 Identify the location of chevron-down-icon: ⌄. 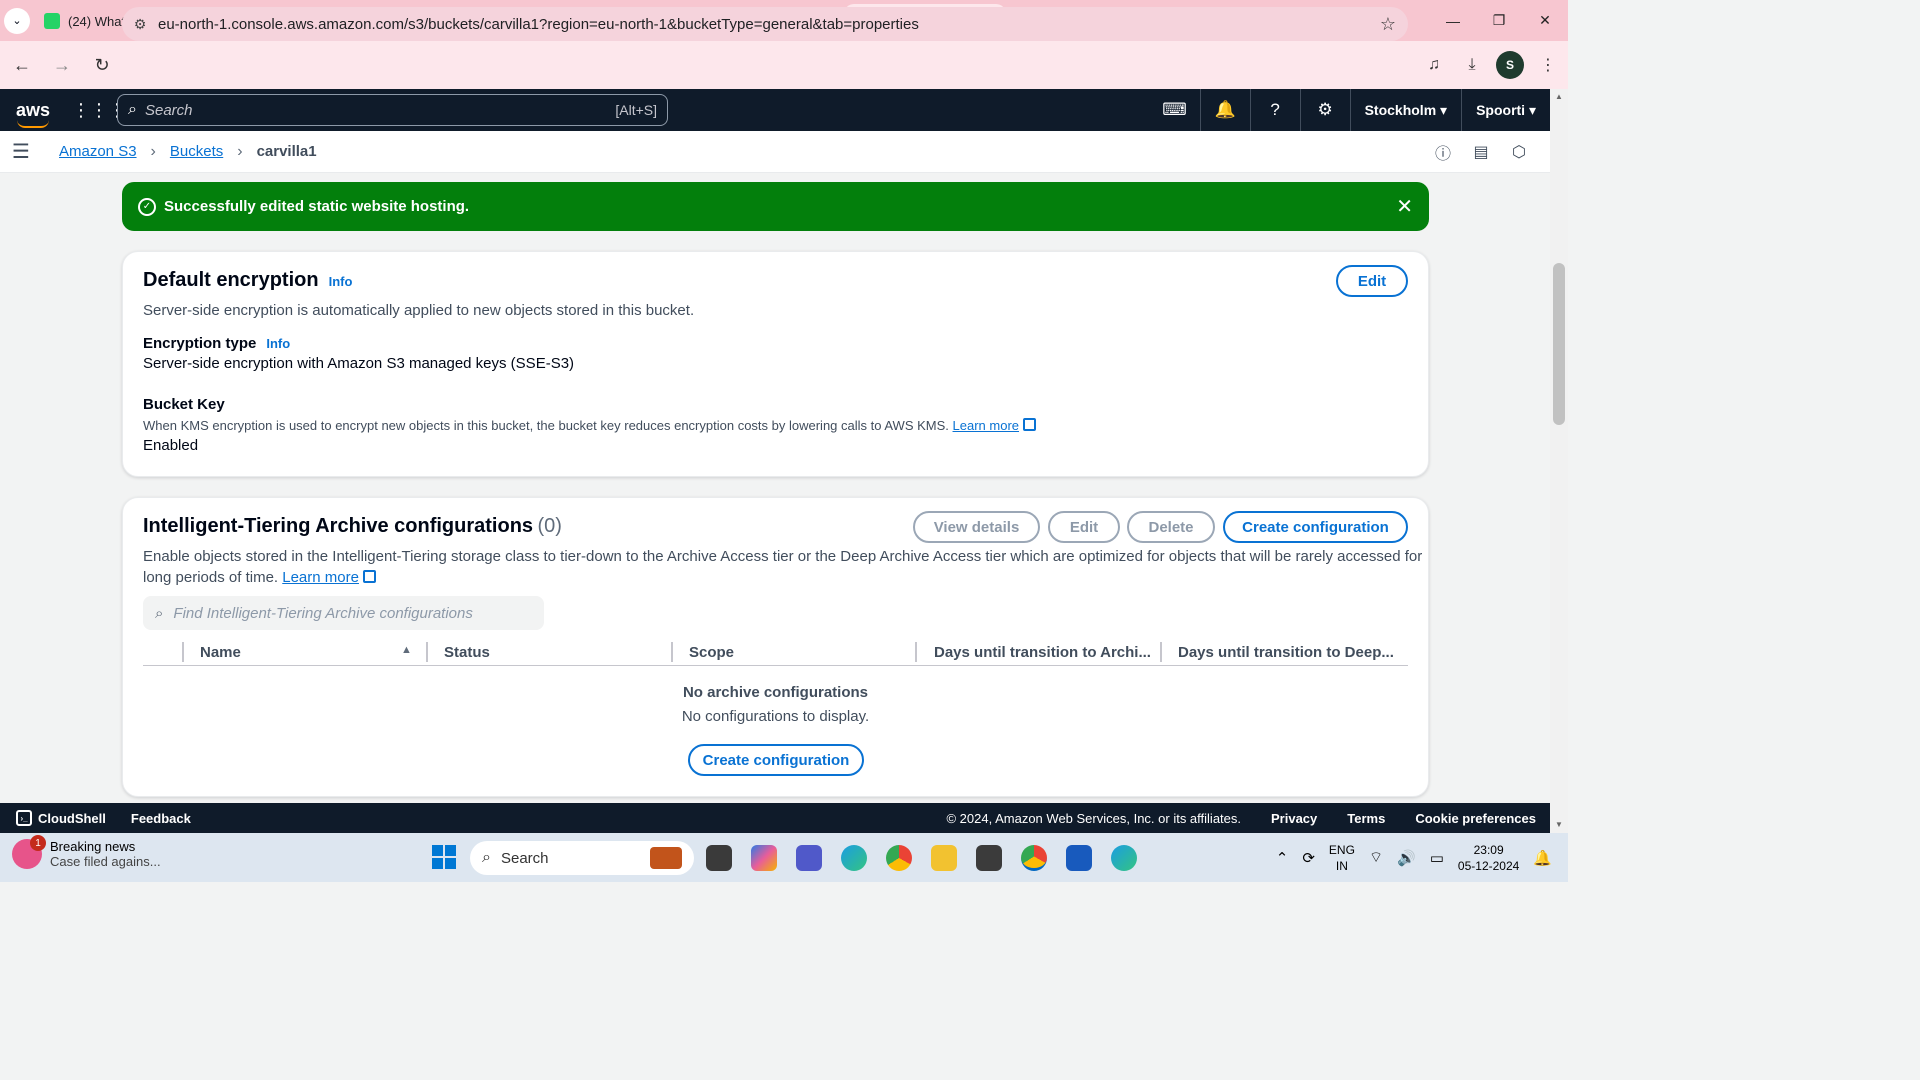
(17, 20).